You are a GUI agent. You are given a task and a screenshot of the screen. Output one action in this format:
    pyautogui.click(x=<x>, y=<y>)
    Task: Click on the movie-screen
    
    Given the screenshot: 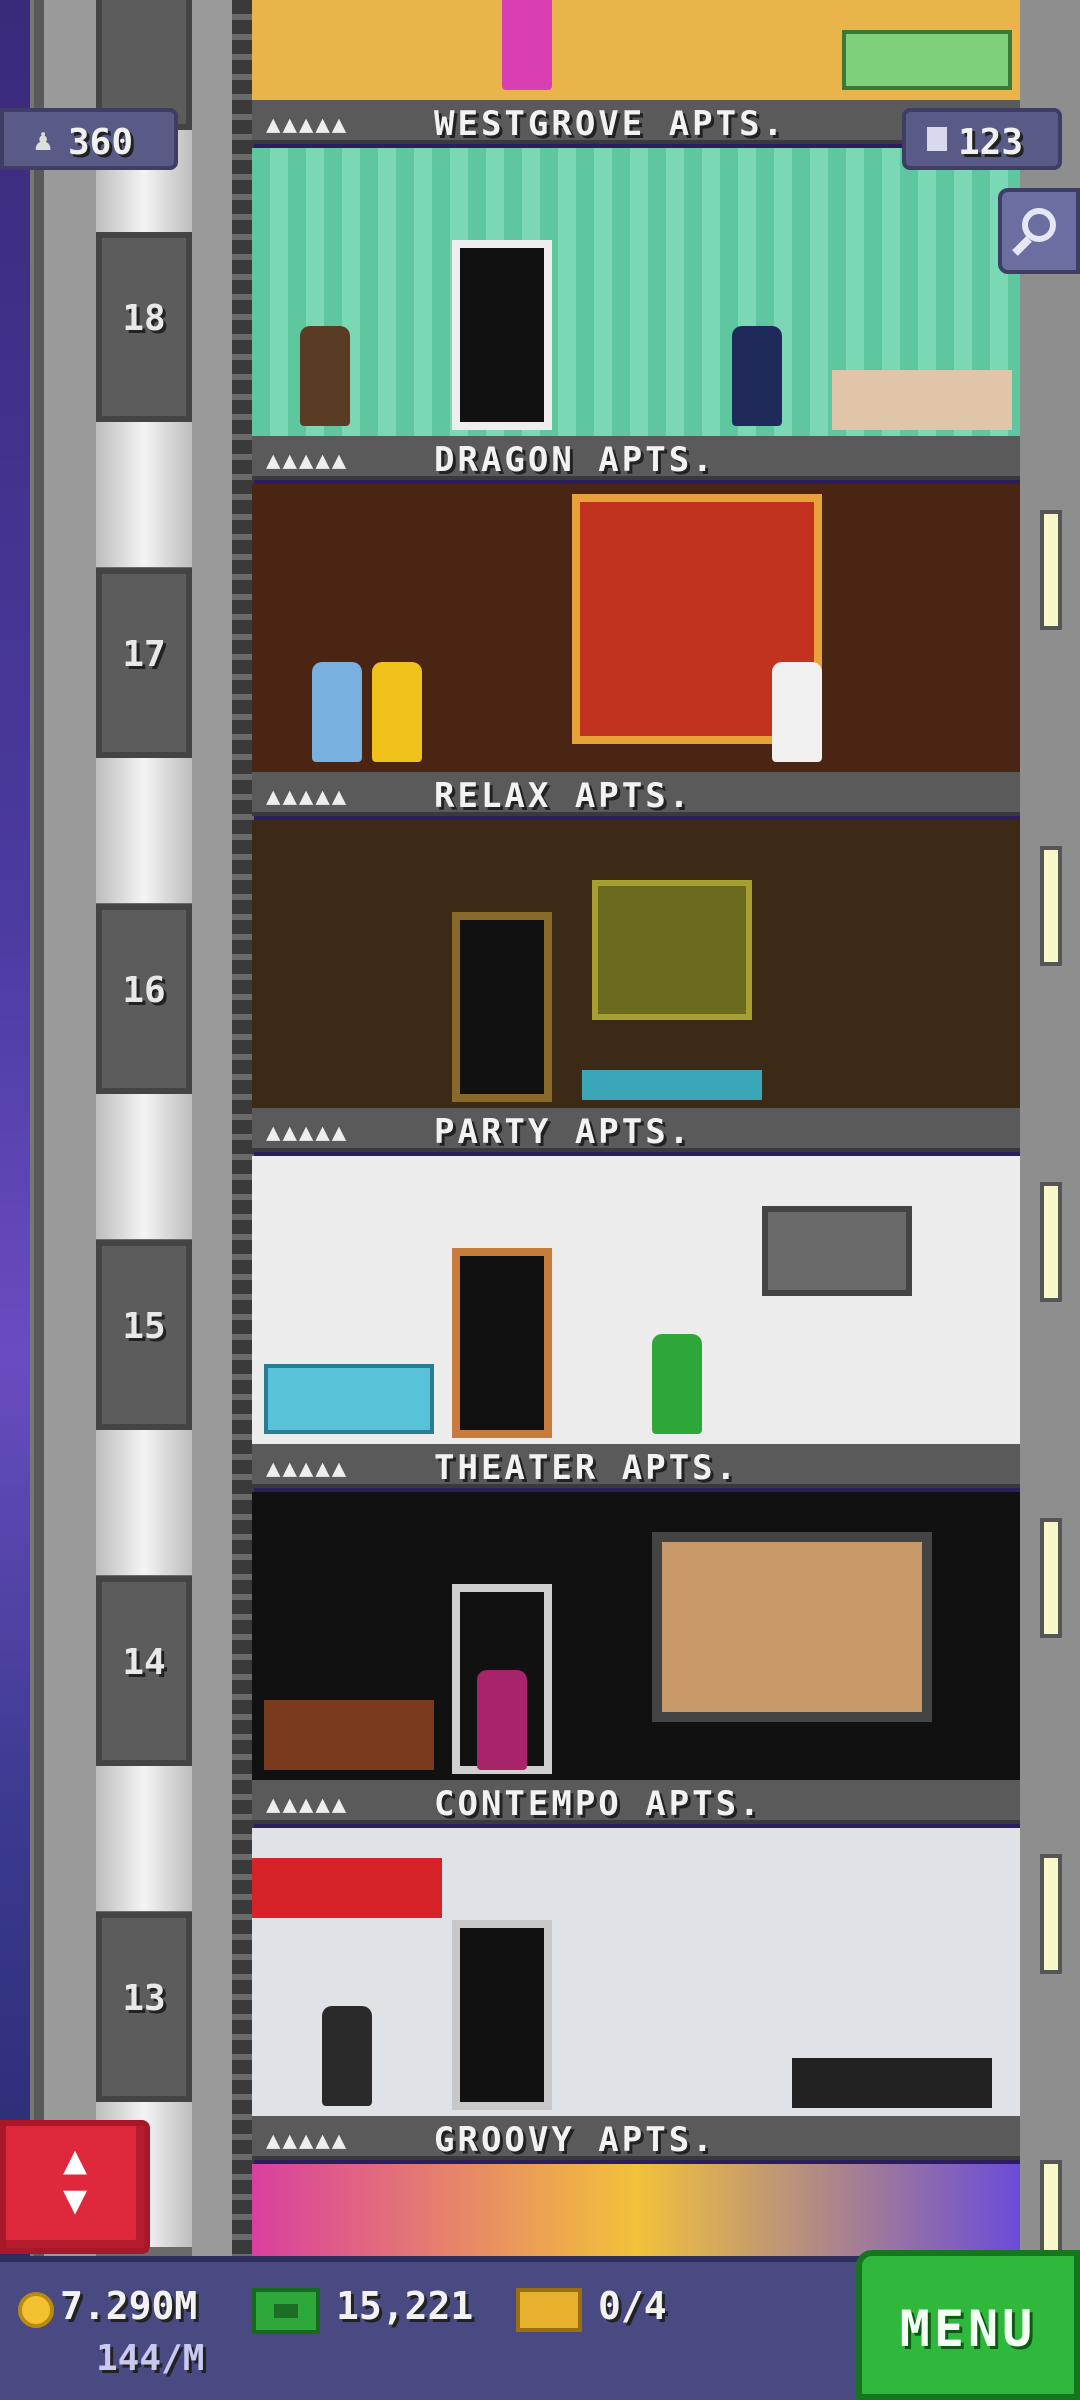 What is the action you would take?
    pyautogui.click(x=792, y=1627)
    